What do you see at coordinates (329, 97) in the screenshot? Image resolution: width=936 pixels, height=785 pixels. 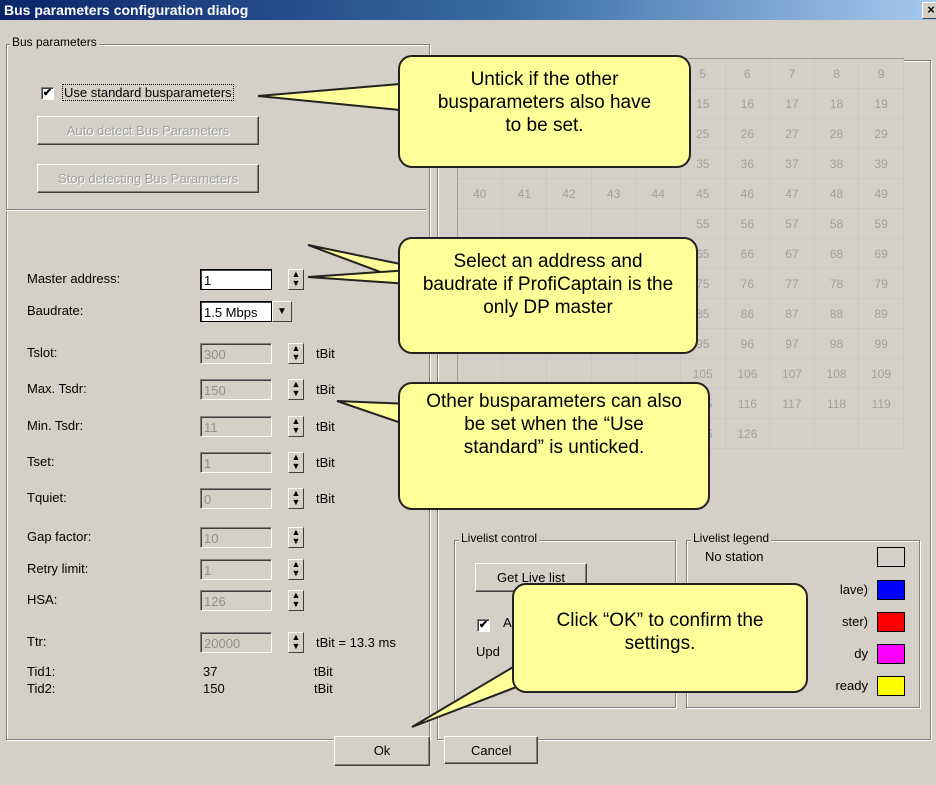 I see `untick-pointer` at bounding box center [329, 97].